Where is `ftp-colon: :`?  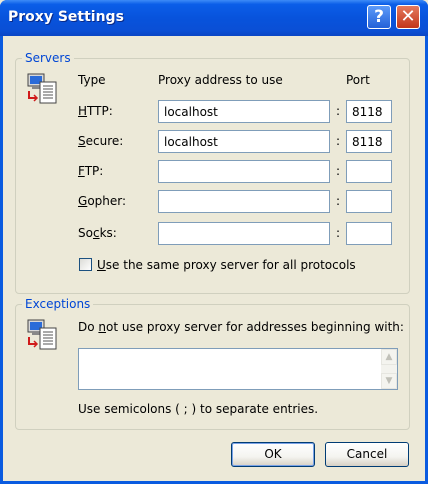
ftp-colon: : is located at coordinates (338, 171).